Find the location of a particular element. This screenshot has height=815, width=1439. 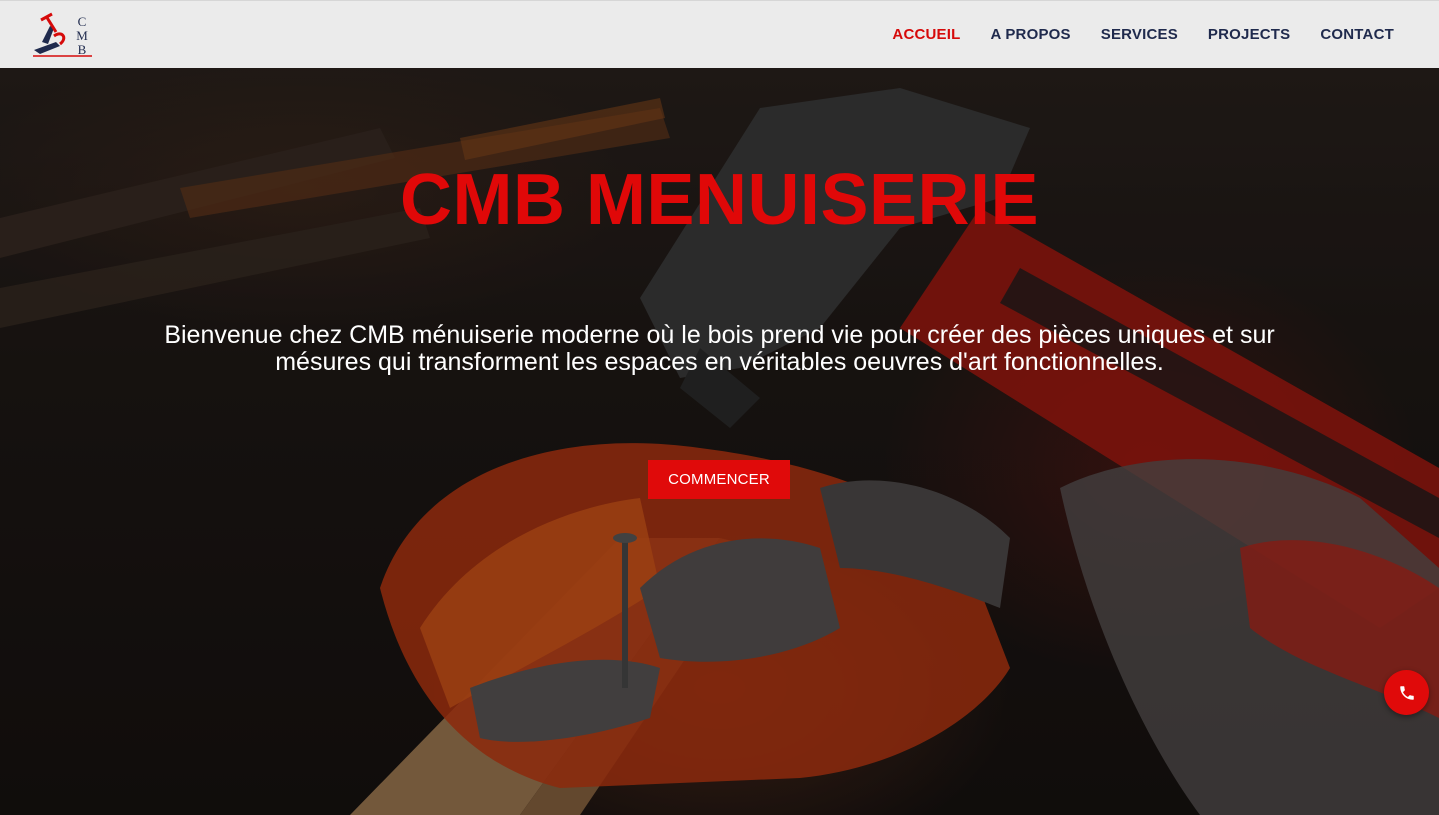

nav-item-projects: PROJECTS is located at coordinates (1249, 34).